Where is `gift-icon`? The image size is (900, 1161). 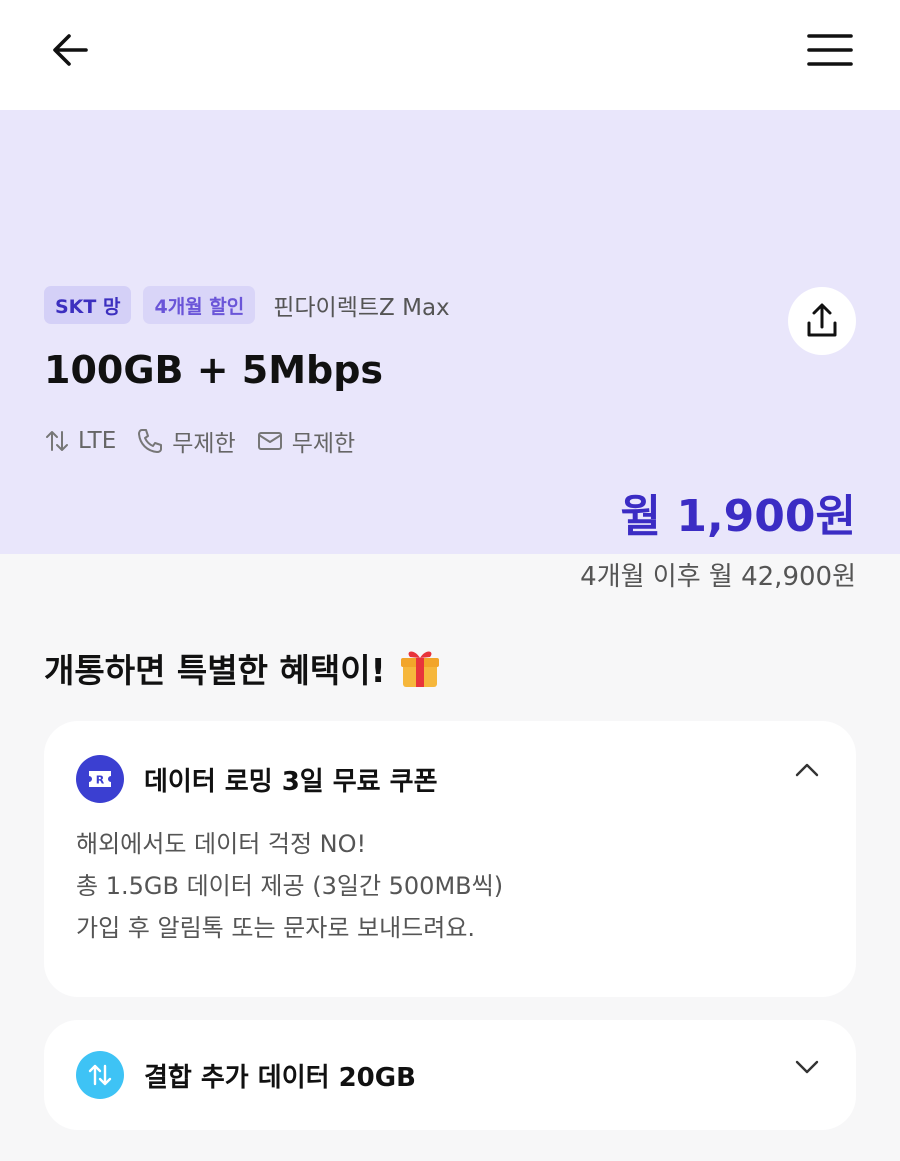
gift-icon is located at coordinates (419, 669).